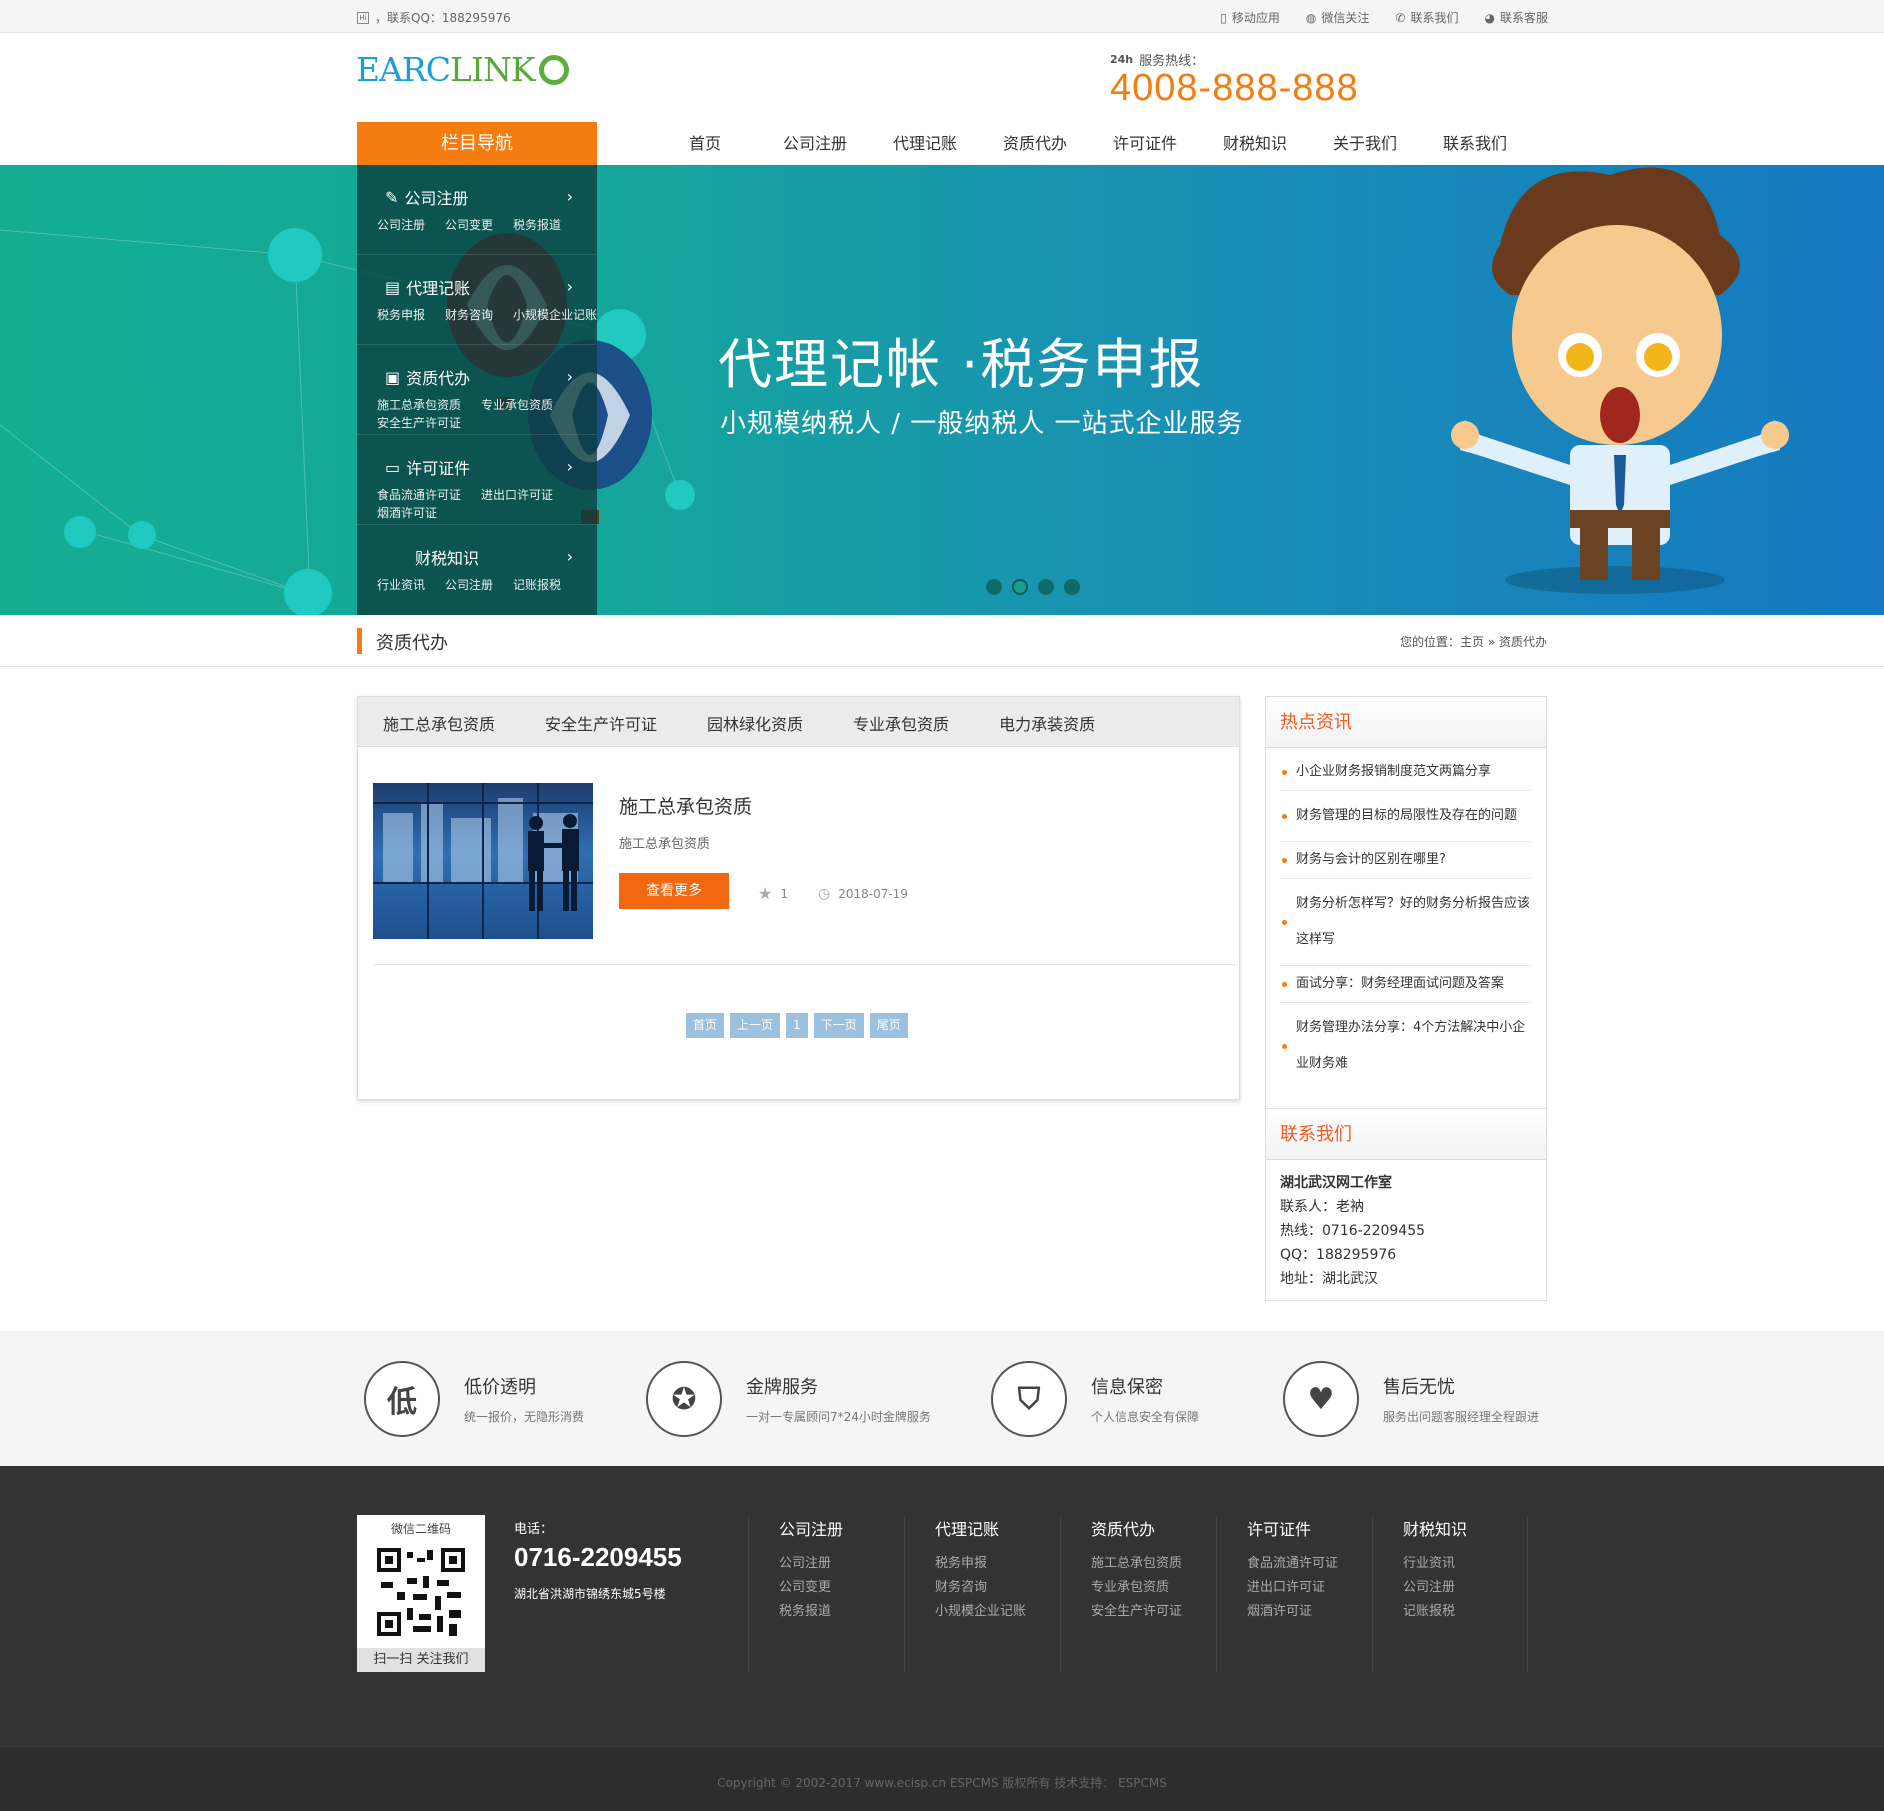 The width and height of the screenshot is (1884, 1811). I want to click on ledger-icon: ▤, so click(393, 287).